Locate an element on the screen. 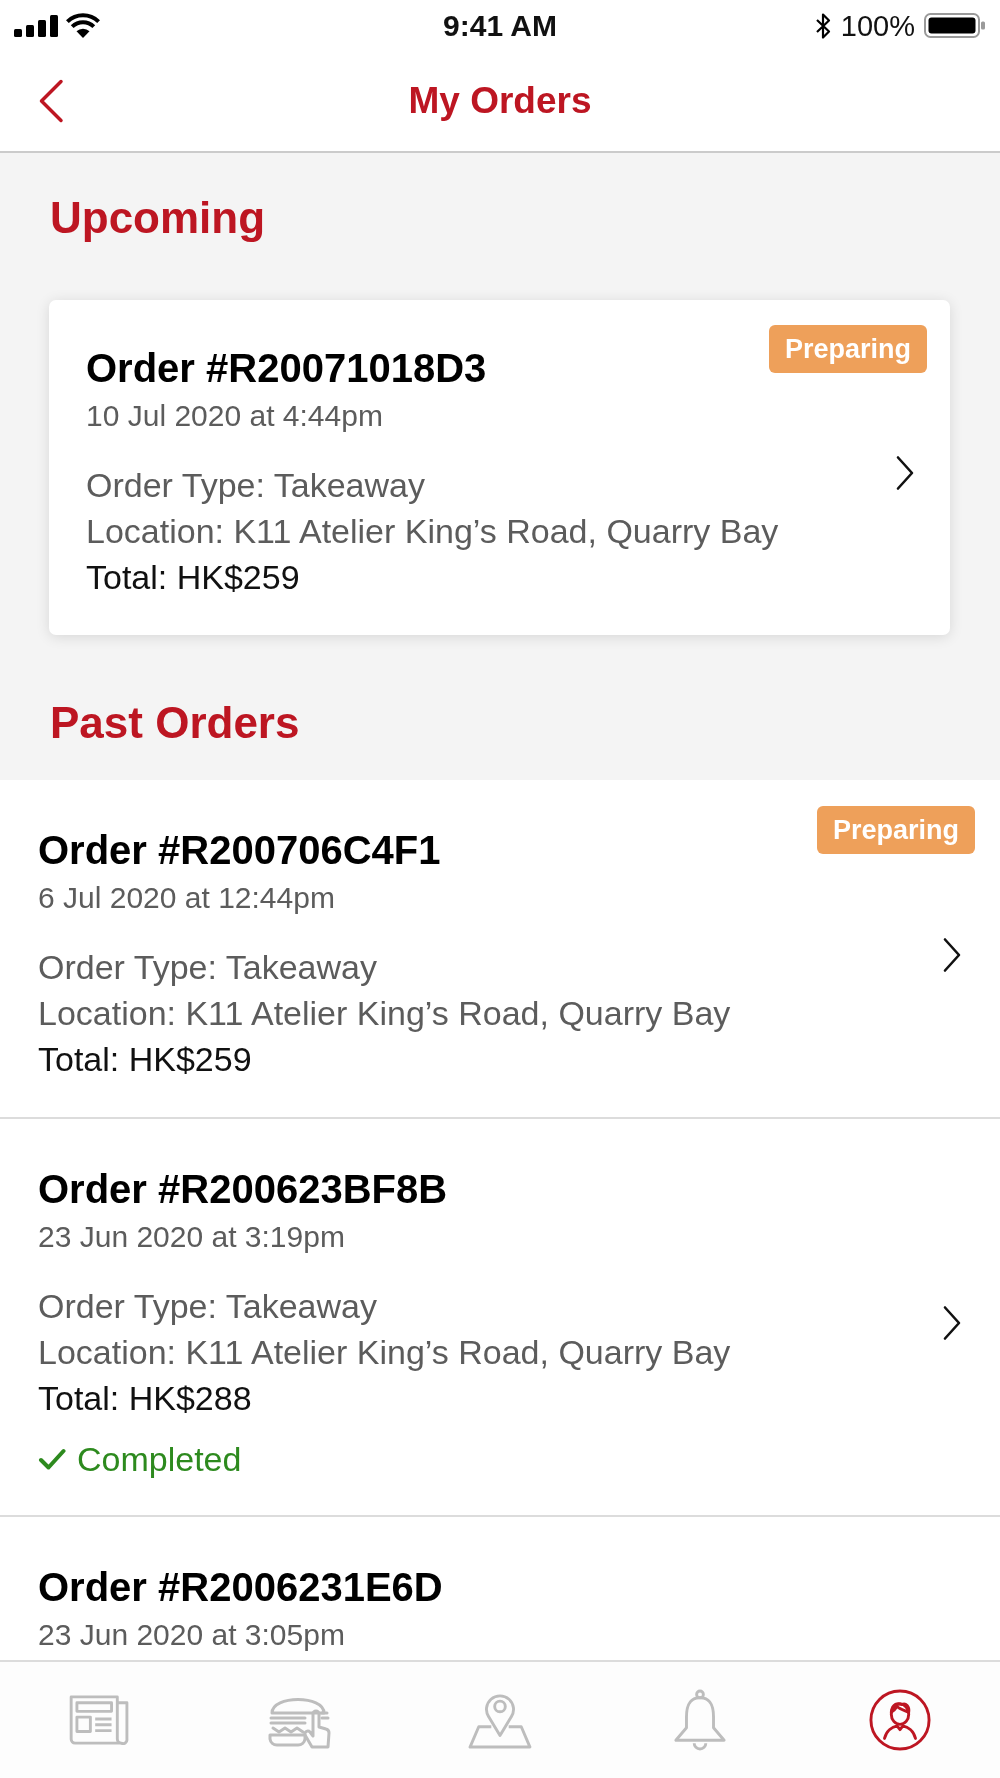 Image resolution: width=1000 pixels, height=1778 pixels. map-pin-icon is located at coordinates (500, 1720).